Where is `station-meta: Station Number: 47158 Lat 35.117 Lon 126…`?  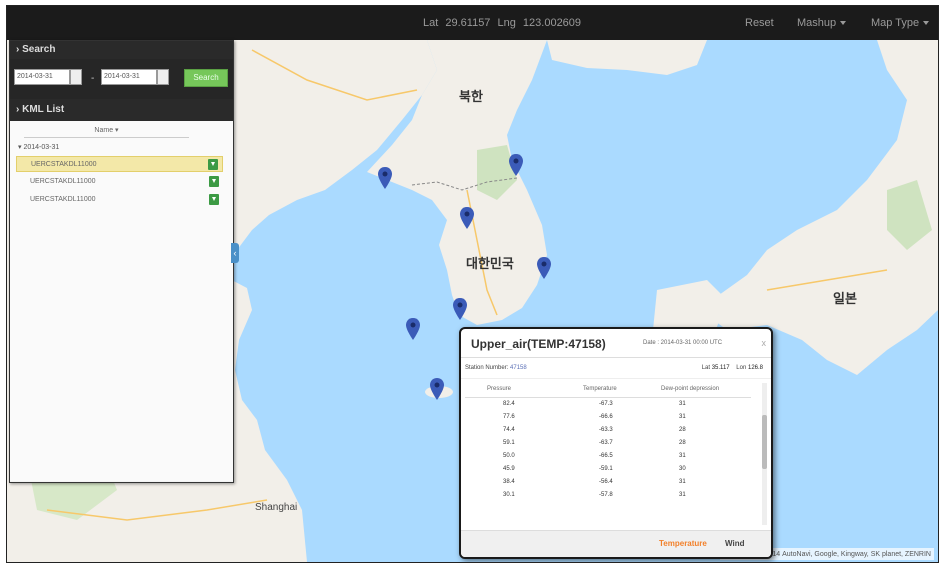 station-meta: Station Number: 47158 Lat 35.117 Lon 126… is located at coordinates (616, 368).